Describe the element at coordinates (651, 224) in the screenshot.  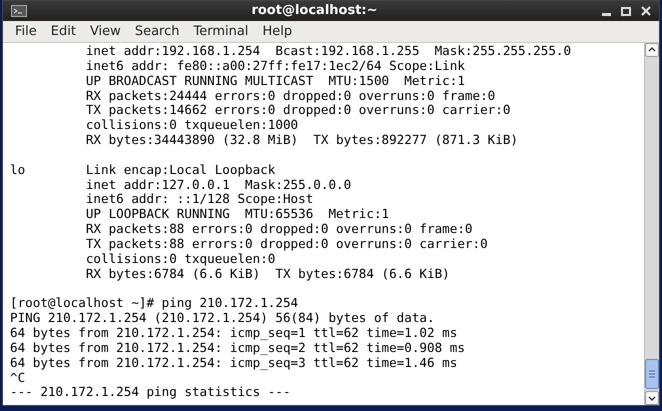
I see `scrollbar` at that location.